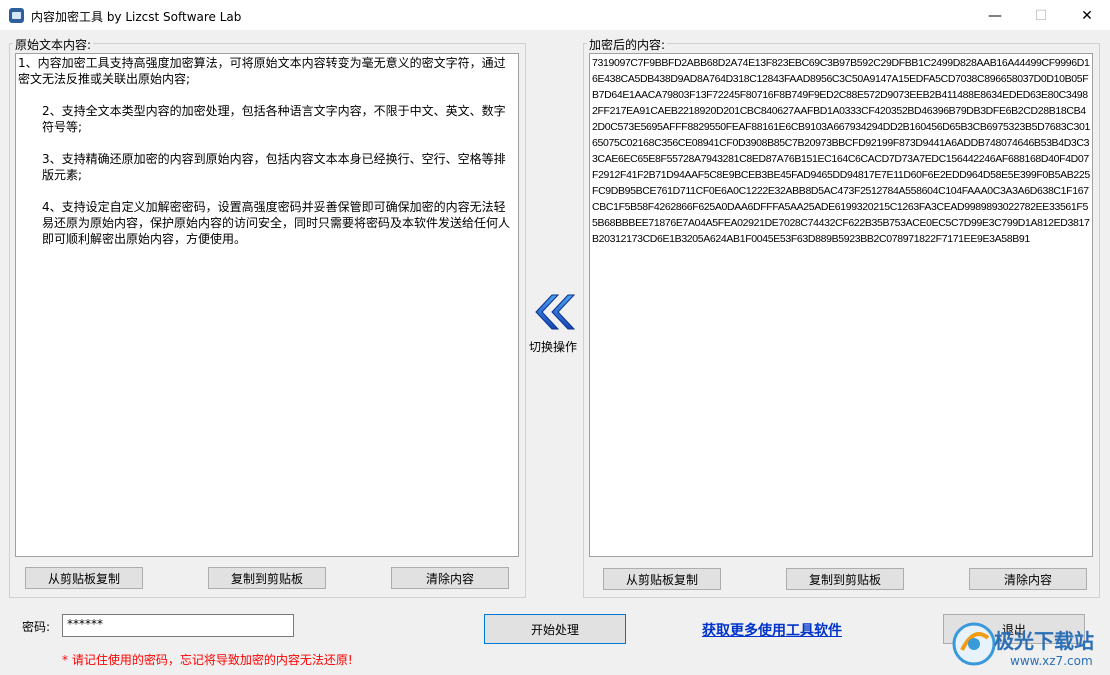  Describe the element at coordinates (207, 660) in the screenshot. I see `password-warning: * 请记住使用的密码，忘记将导致加密的内容无法还原!` at that location.